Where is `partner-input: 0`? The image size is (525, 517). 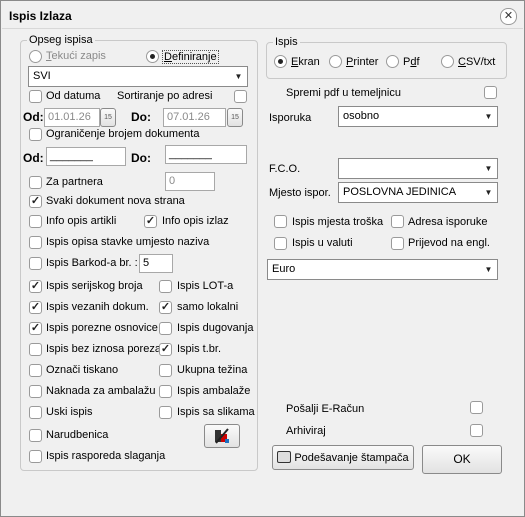 partner-input: 0 is located at coordinates (190, 181).